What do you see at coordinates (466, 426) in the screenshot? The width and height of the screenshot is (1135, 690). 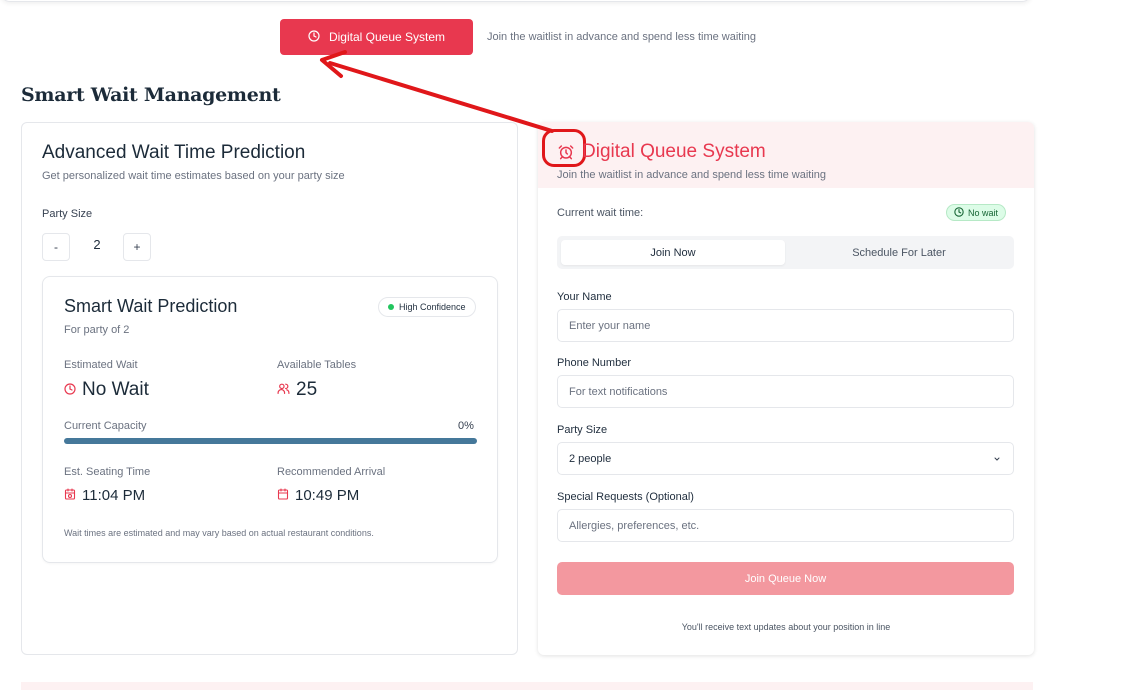 I see `capacity-value: 0%` at bounding box center [466, 426].